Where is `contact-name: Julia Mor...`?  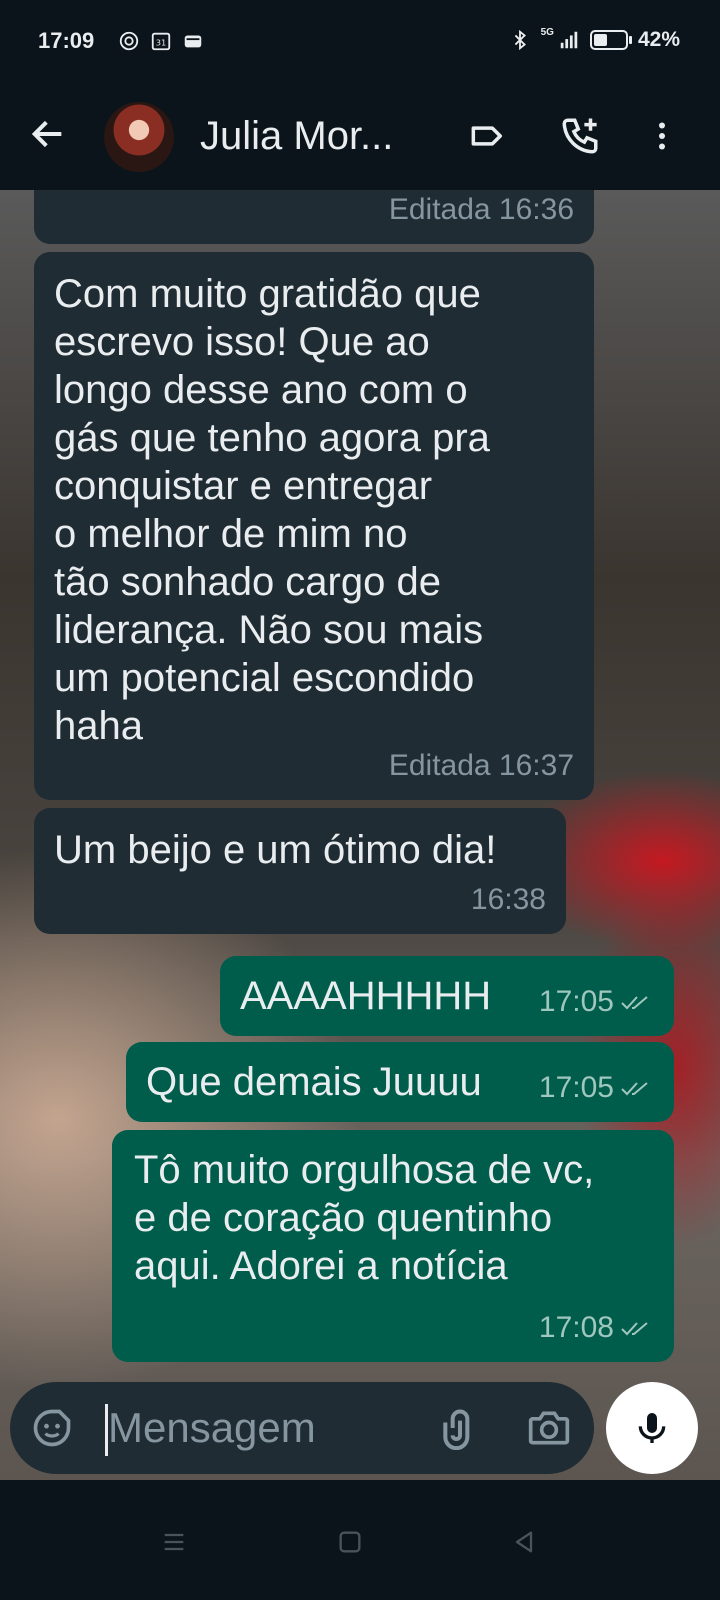
contact-name: Julia Mor... is located at coordinates (296, 136).